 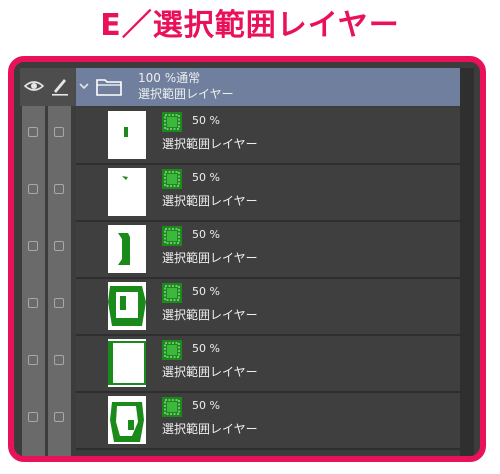 I want to click on scrollbar, so click(x=467, y=262).